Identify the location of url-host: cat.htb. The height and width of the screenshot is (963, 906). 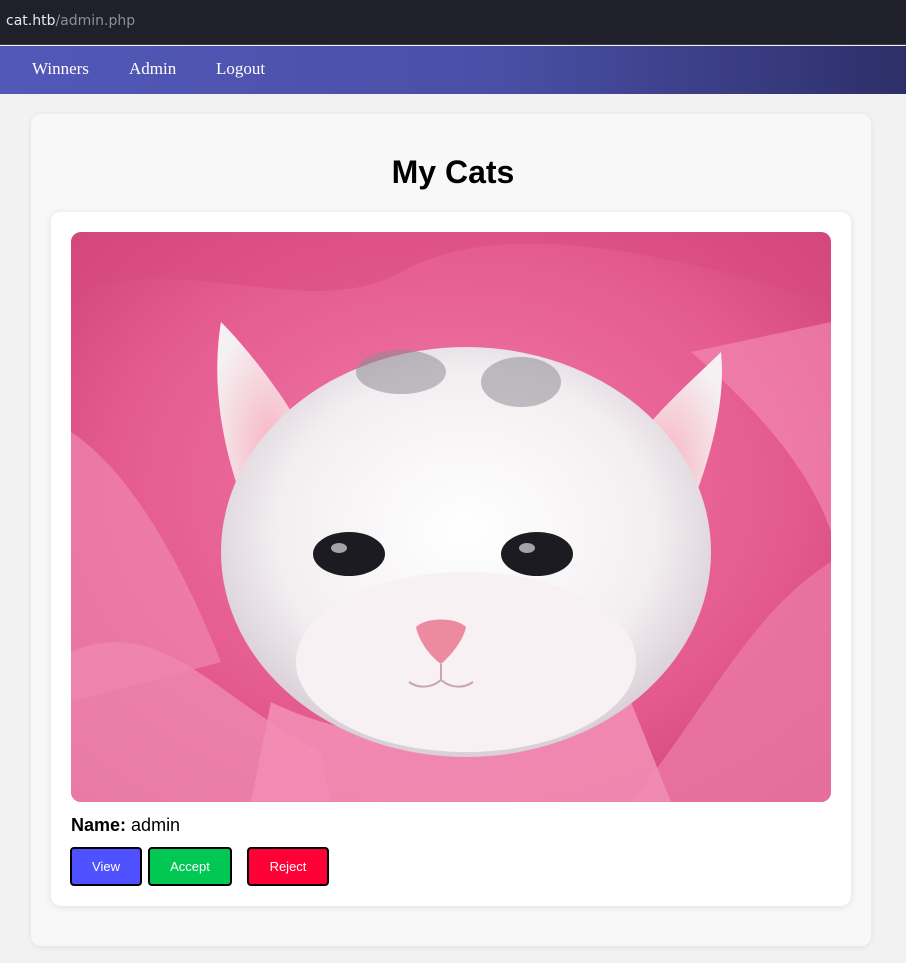
(31, 21).